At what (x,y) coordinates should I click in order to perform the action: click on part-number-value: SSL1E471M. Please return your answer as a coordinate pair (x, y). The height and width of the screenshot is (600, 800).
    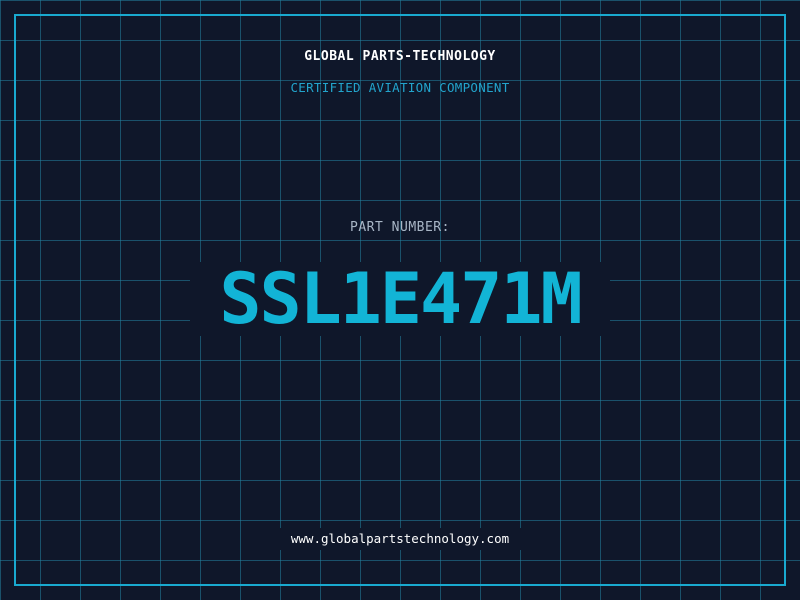
    Looking at the image, I should click on (400, 299).